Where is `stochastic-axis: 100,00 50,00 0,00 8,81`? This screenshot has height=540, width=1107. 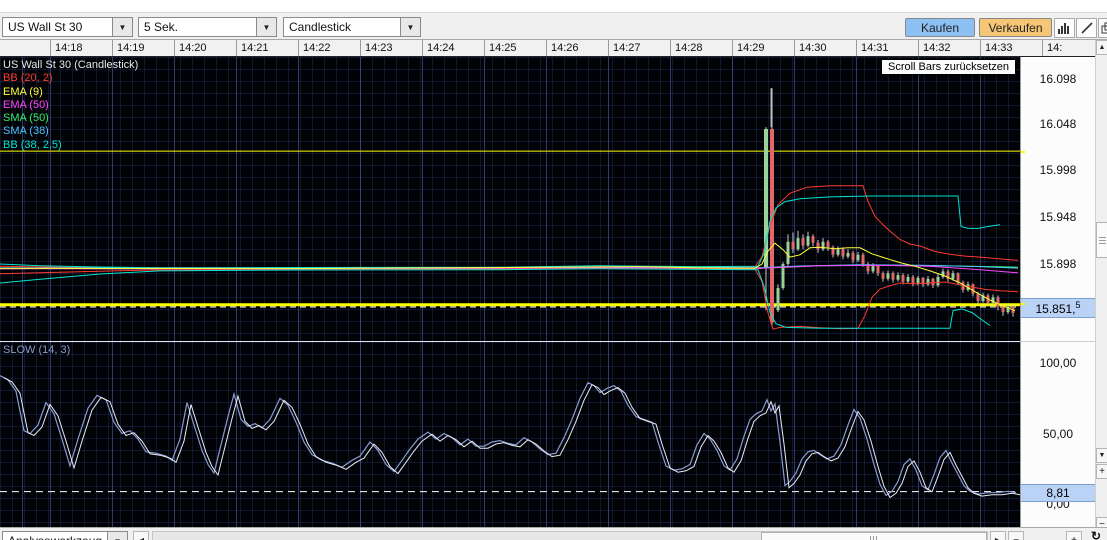 stochastic-axis: 100,00 50,00 0,00 8,81 is located at coordinates (1057, 434).